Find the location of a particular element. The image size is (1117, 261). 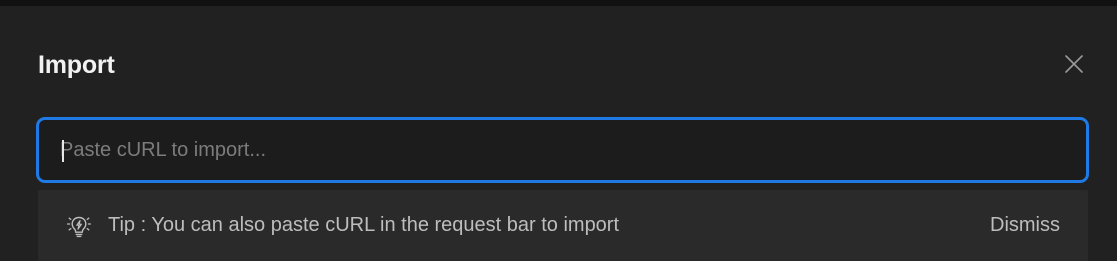

close-icon is located at coordinates (1074, 64).